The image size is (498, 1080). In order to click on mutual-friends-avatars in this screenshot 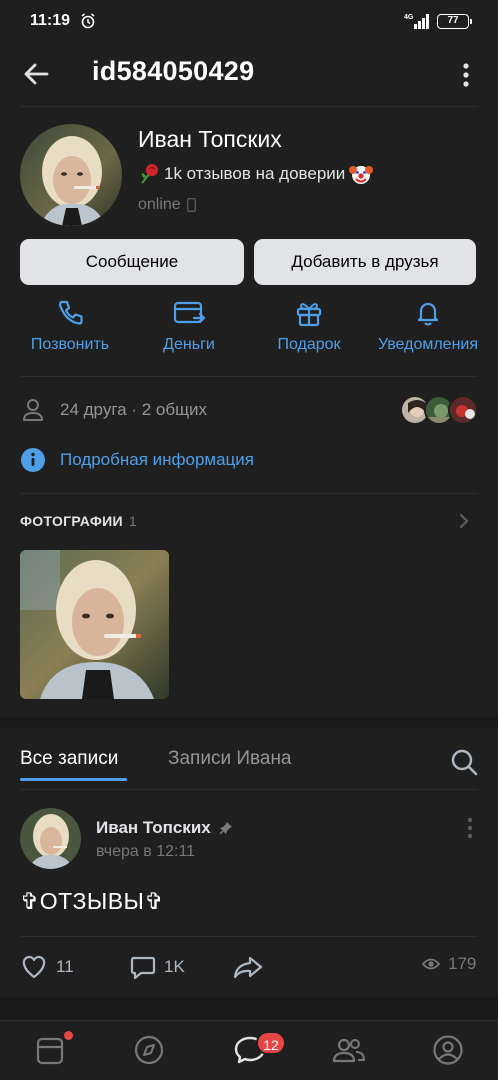, I will do `click(439, 410)`.